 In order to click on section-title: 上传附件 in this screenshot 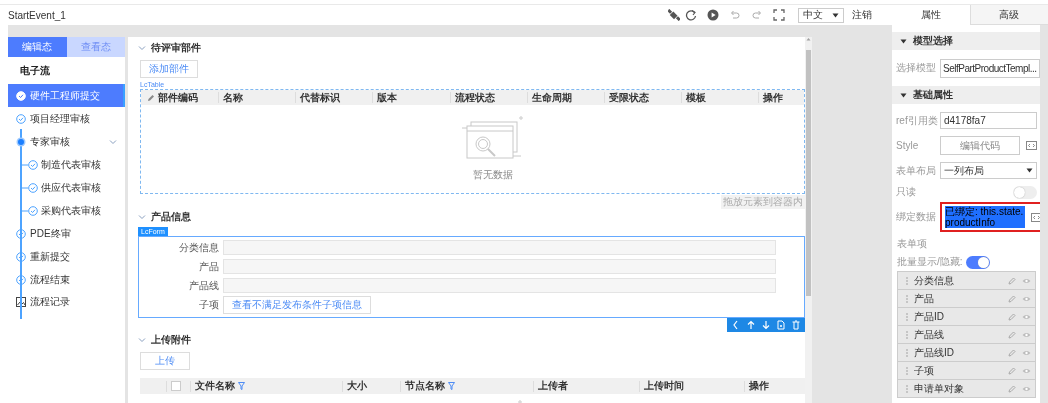, I will do `click(171, 340)`.